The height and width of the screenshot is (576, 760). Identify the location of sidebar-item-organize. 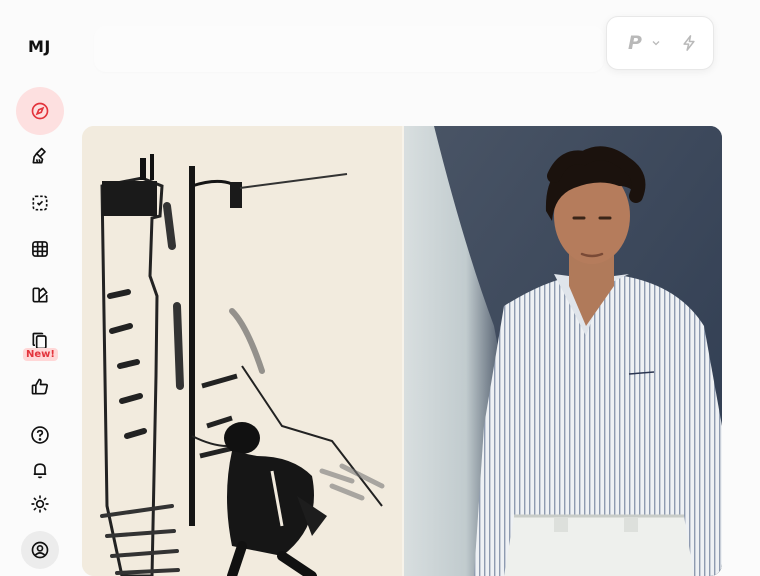
(40, 249).